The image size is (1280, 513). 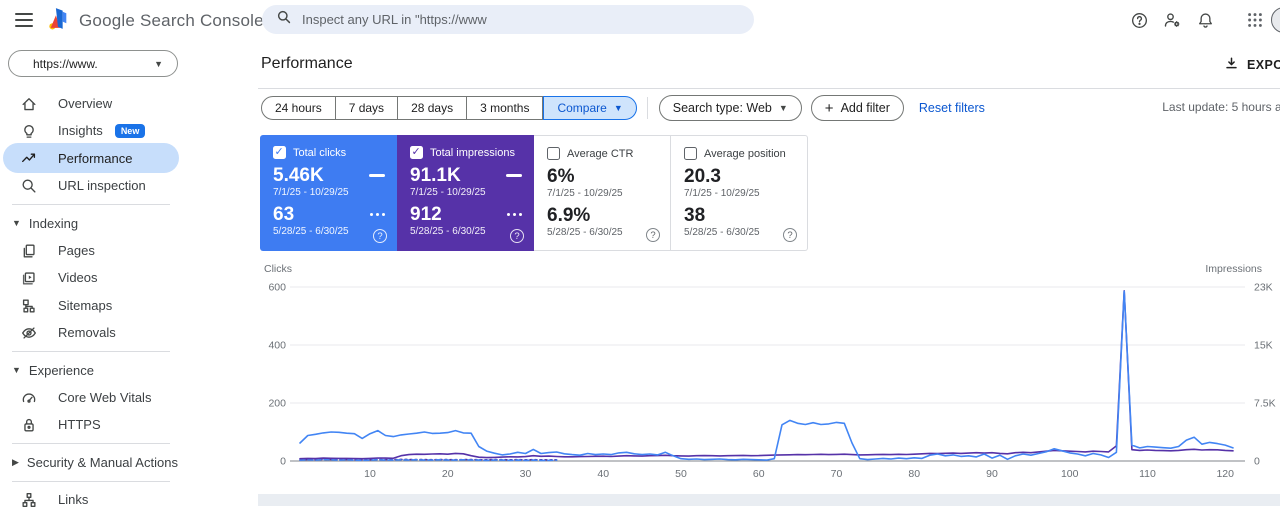 I want to click on sidebar-item-overview: Overview, so click(x=129, y=103).